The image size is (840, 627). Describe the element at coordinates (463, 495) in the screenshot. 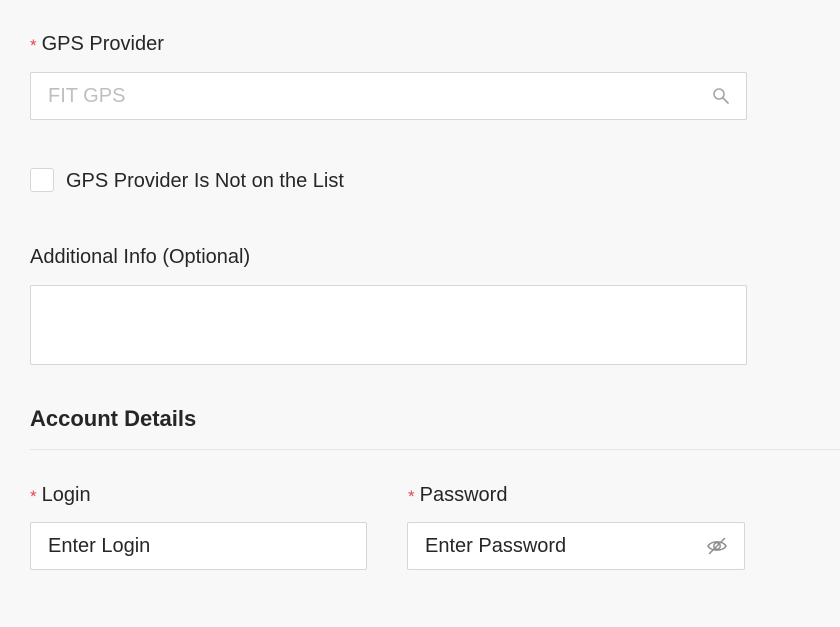

I see `password-label-text: Password` at that location.